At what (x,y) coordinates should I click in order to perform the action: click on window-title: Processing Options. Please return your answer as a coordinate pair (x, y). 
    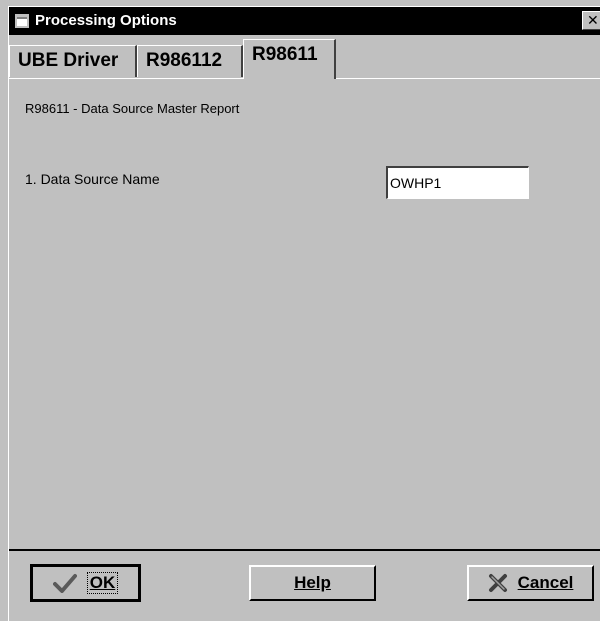
    Looking at the image, I should click on (106, 20).